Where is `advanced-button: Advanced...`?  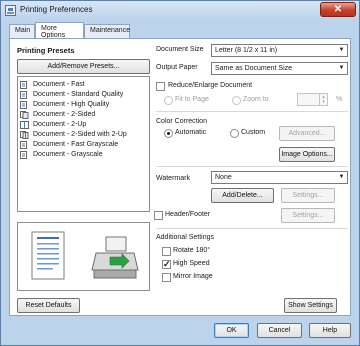
advanced-button: Advanced... is located at coordinates (307, 133).